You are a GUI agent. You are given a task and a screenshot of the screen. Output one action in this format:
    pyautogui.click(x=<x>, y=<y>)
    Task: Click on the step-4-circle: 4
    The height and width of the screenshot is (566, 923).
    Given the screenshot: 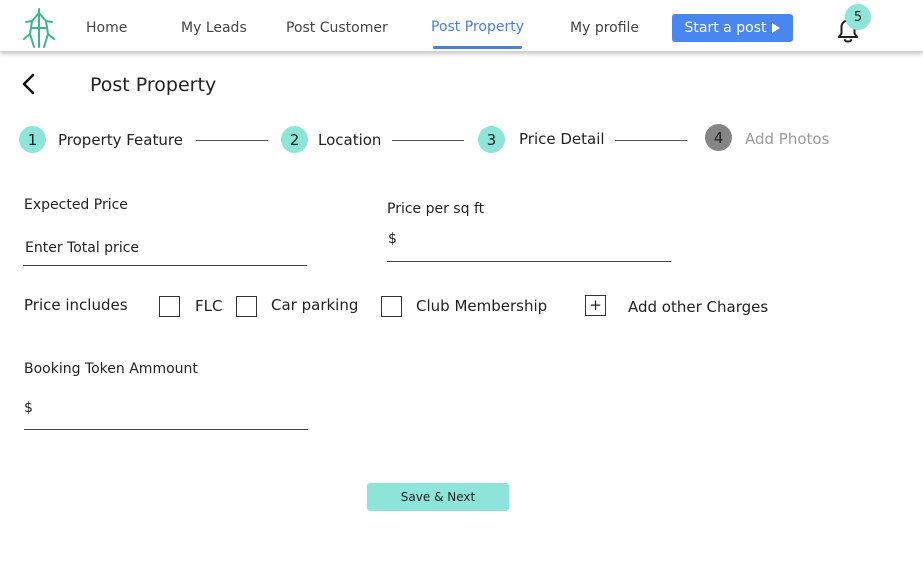 What is the action you would take?
    pyautogui.click(x=718, y=137)
    